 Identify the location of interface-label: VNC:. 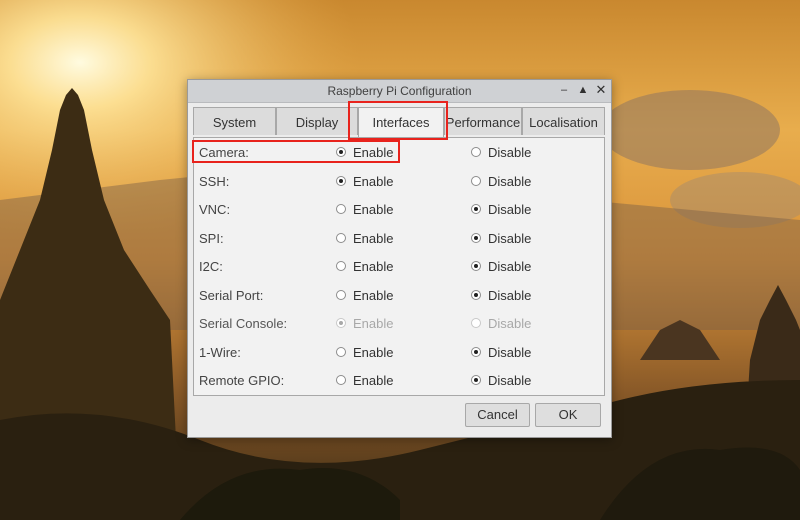
(215, 209).